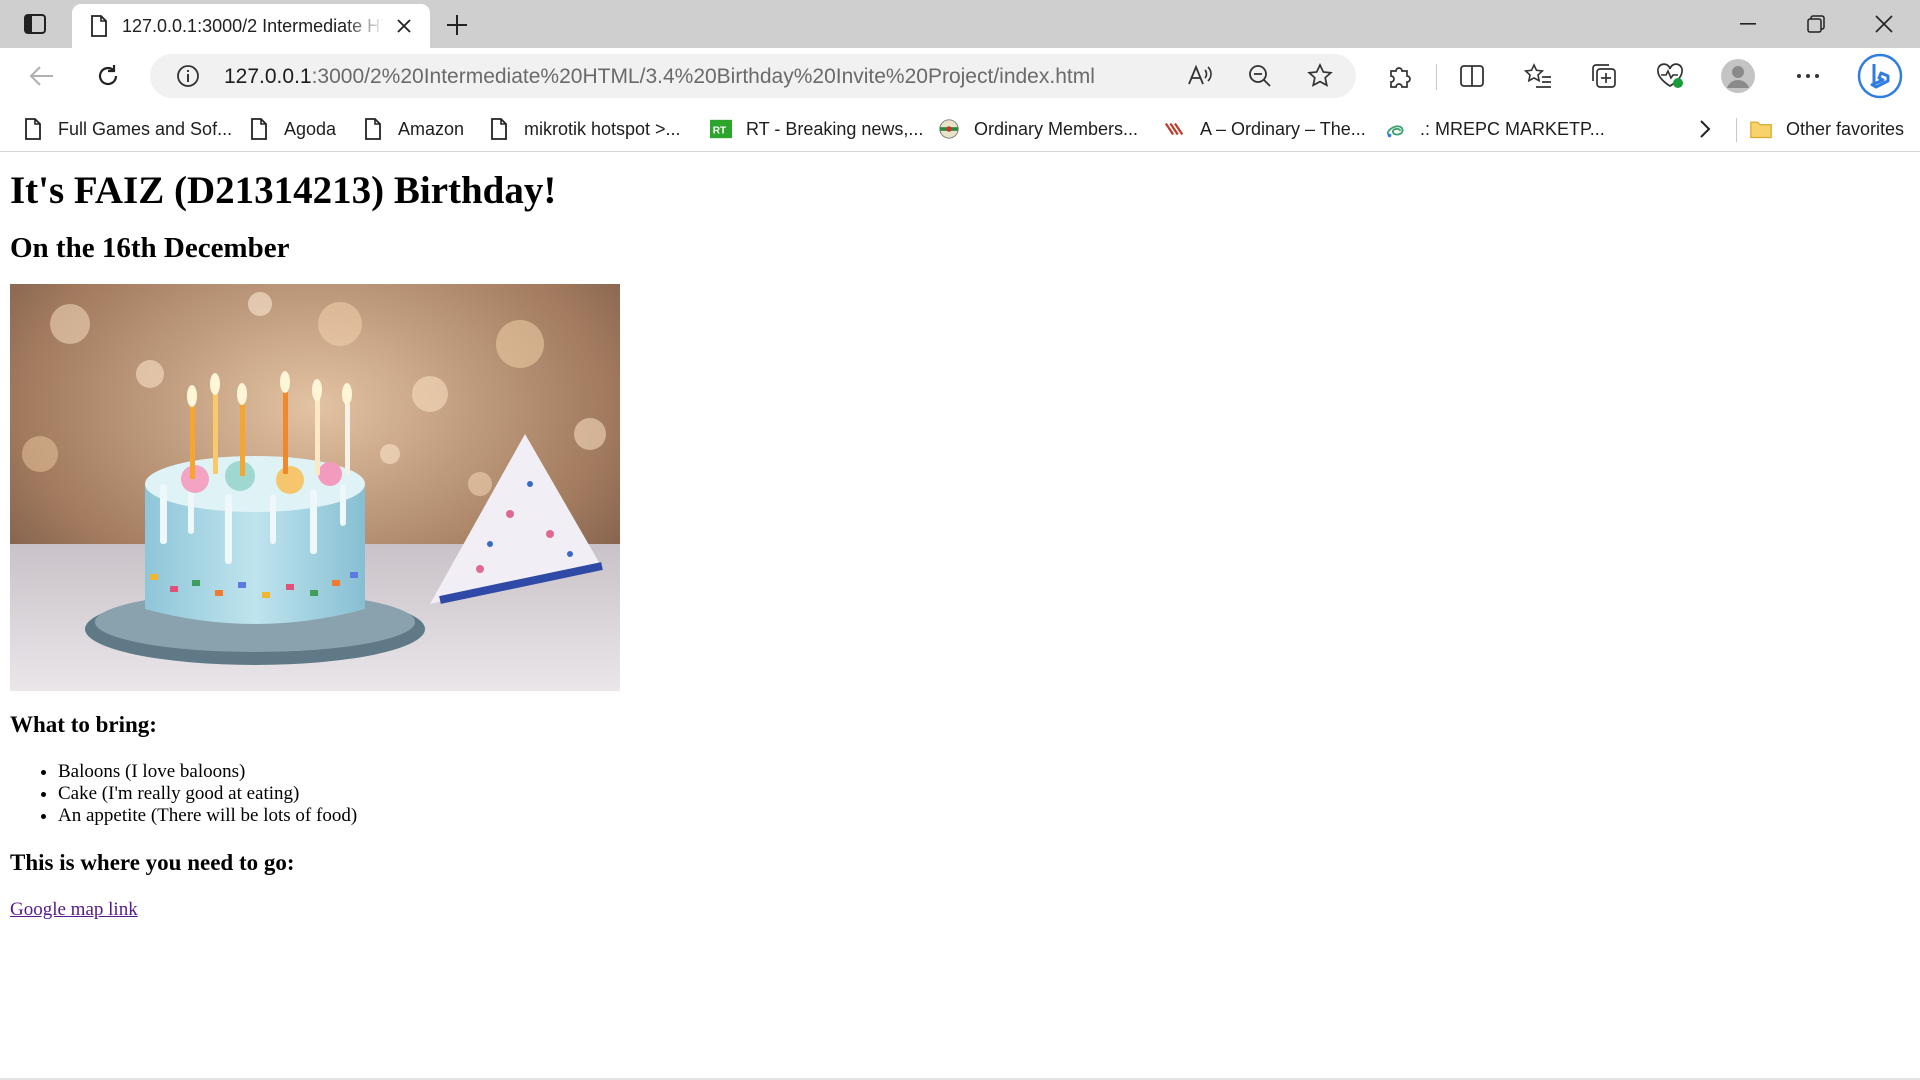 The height and width of the screenshot is (1080, 1920). I want to click on zoom-button, so click(1260, 76).